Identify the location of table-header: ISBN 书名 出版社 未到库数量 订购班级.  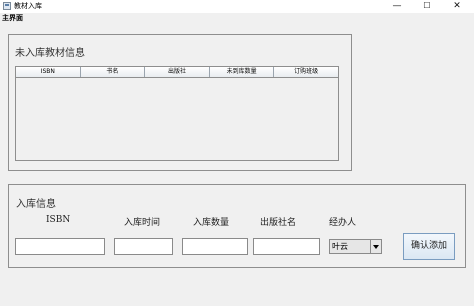
(177, 72).